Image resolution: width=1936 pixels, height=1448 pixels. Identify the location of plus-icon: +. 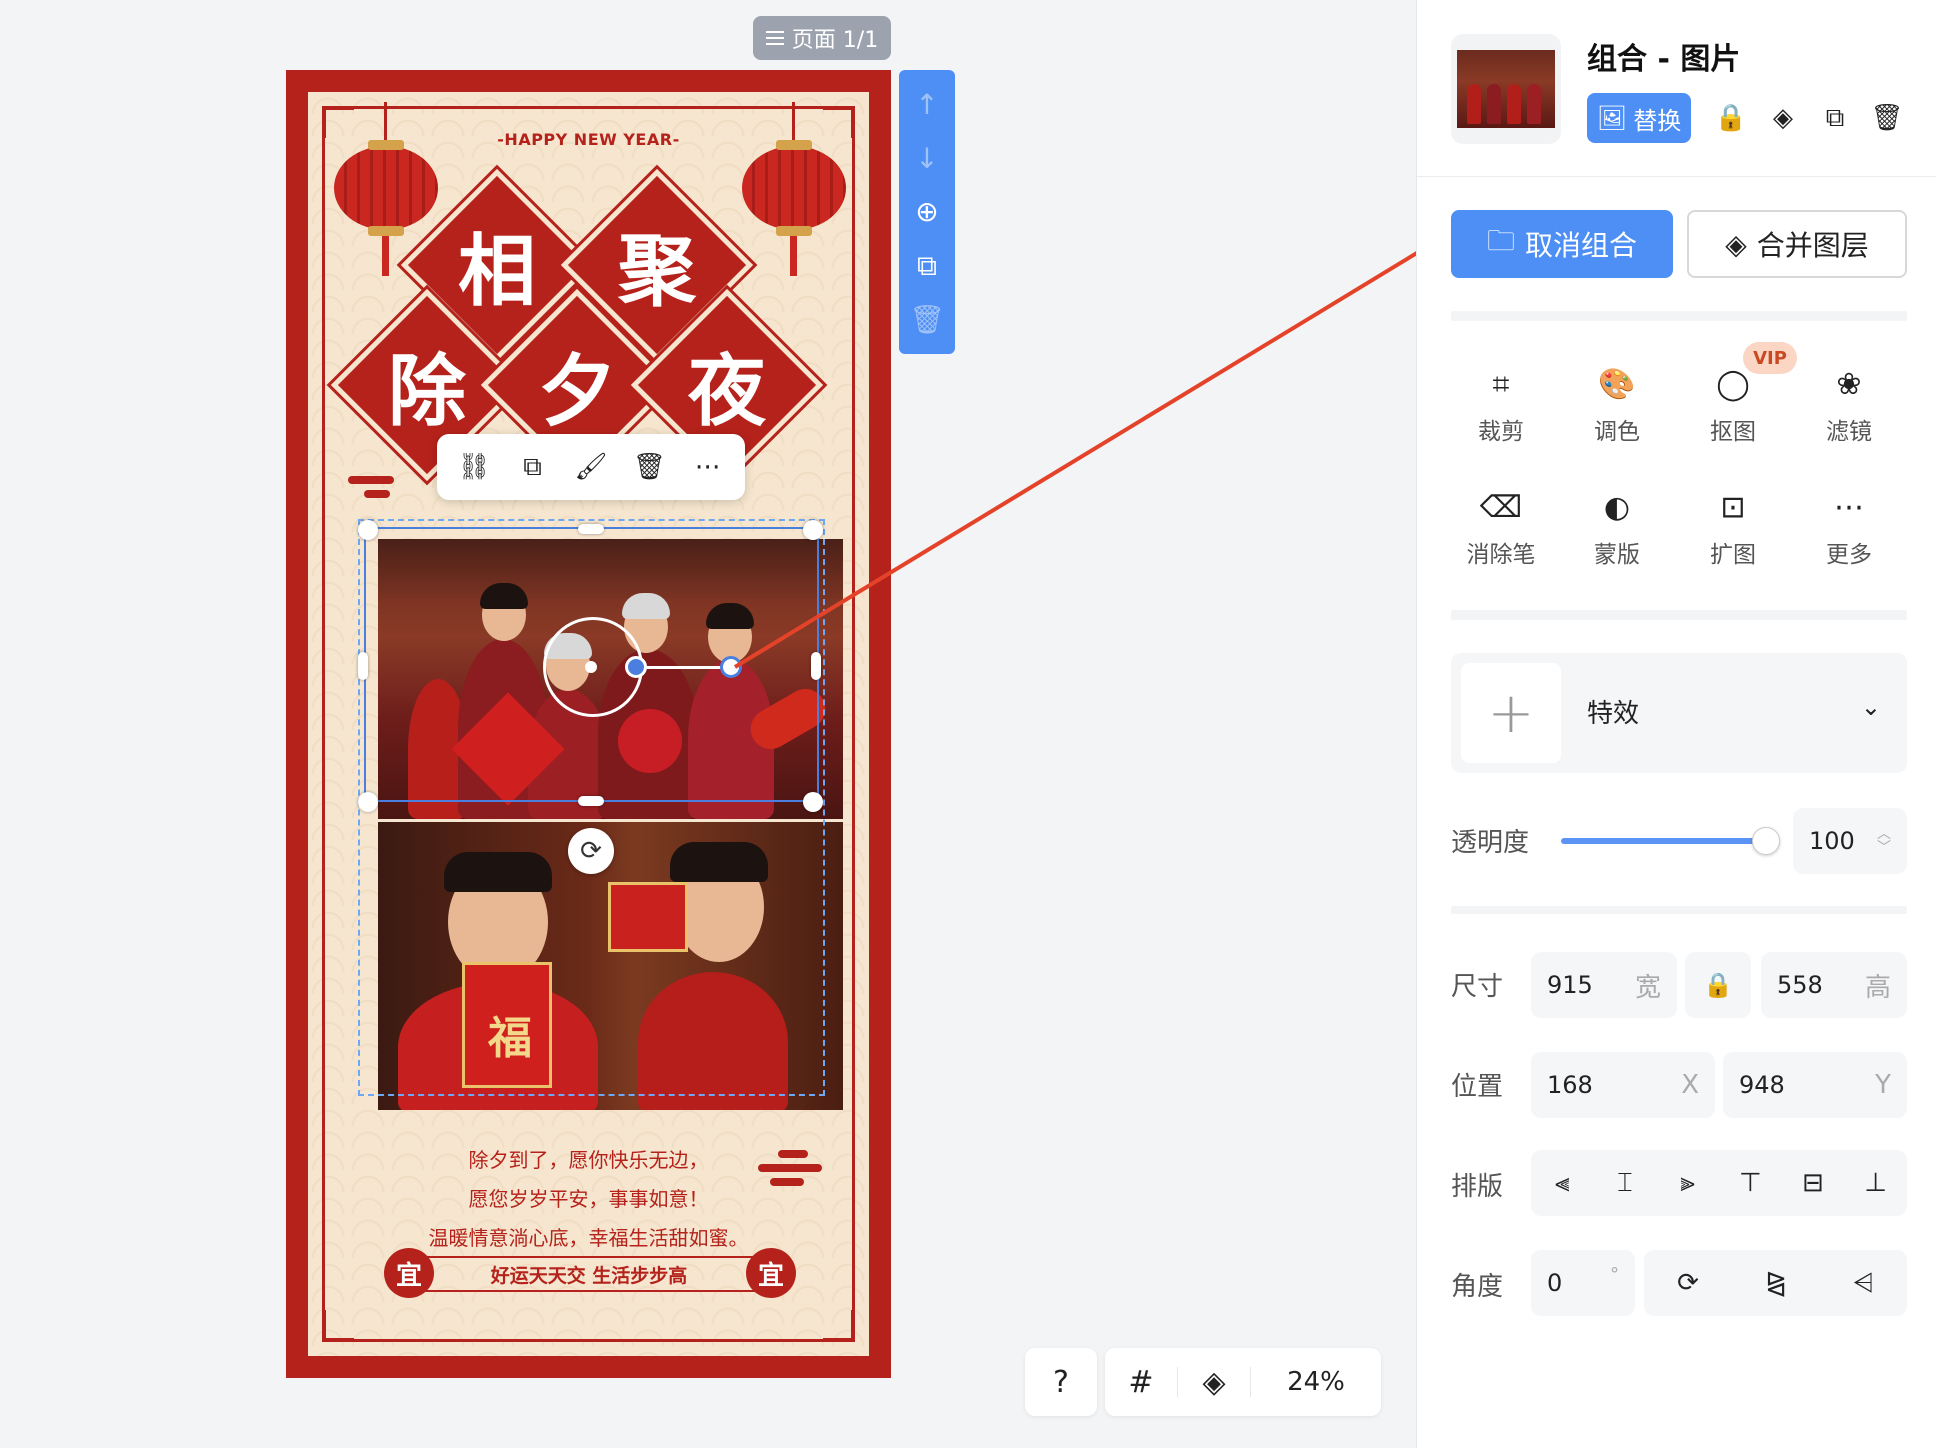
(1511, 713).